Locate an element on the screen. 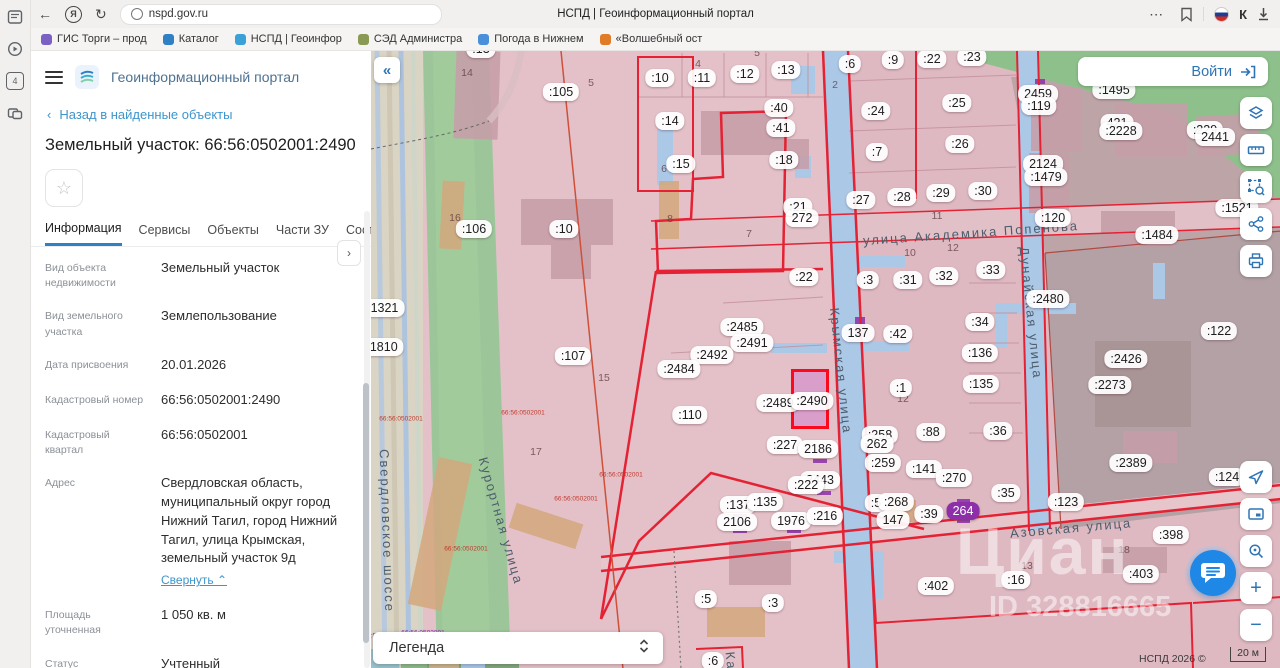 Image resolution: width=1280 pixels, height=668 pixels. parcel-label: :35 is located at coordinates (1006, 493).